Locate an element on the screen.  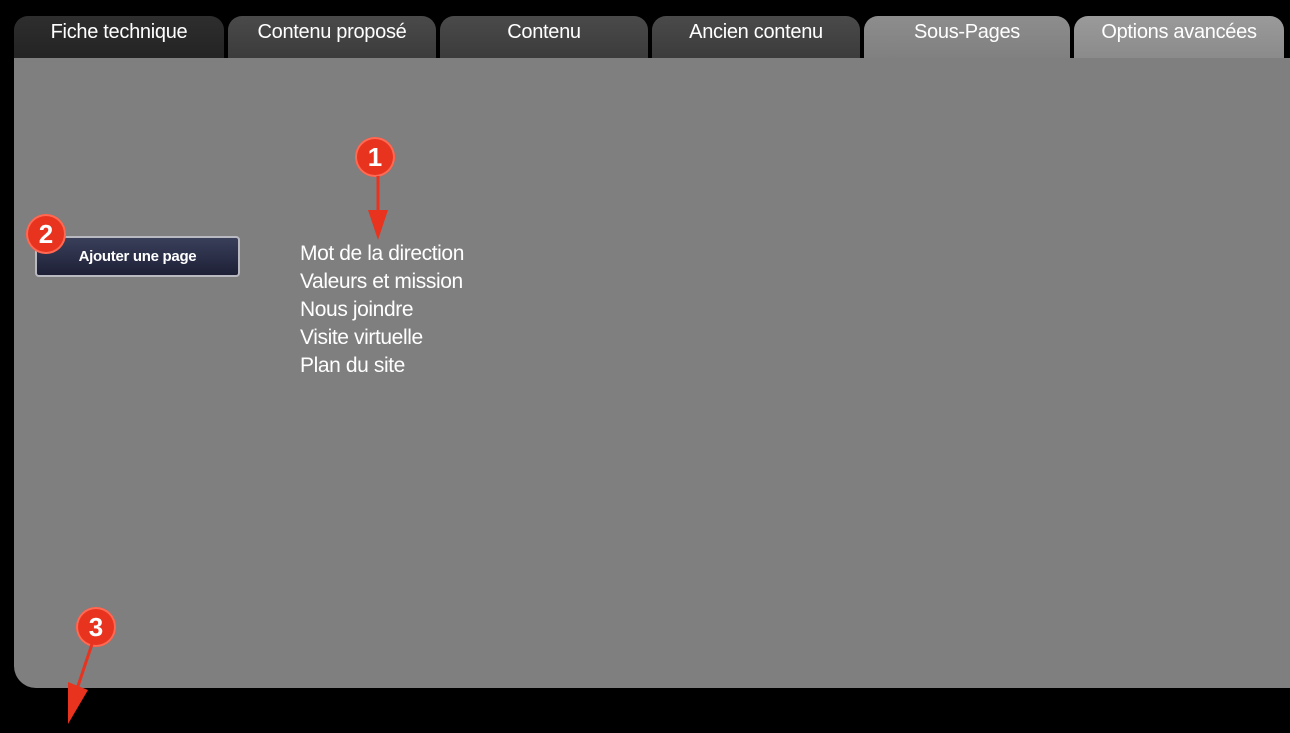
tab-ancien-contenu: Ancien contenu is located at coordinates (756, 38).